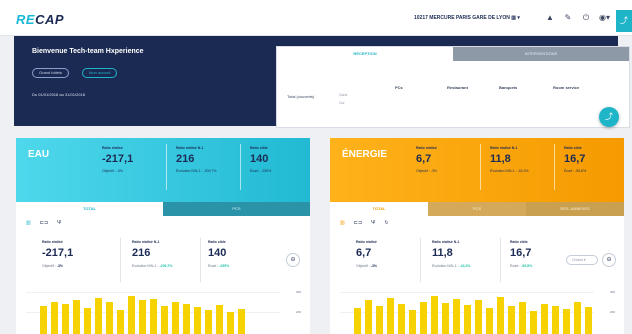 This screenshot has width=632, height=334. I want to click on row-sub2: Cur, so click(342, 103).